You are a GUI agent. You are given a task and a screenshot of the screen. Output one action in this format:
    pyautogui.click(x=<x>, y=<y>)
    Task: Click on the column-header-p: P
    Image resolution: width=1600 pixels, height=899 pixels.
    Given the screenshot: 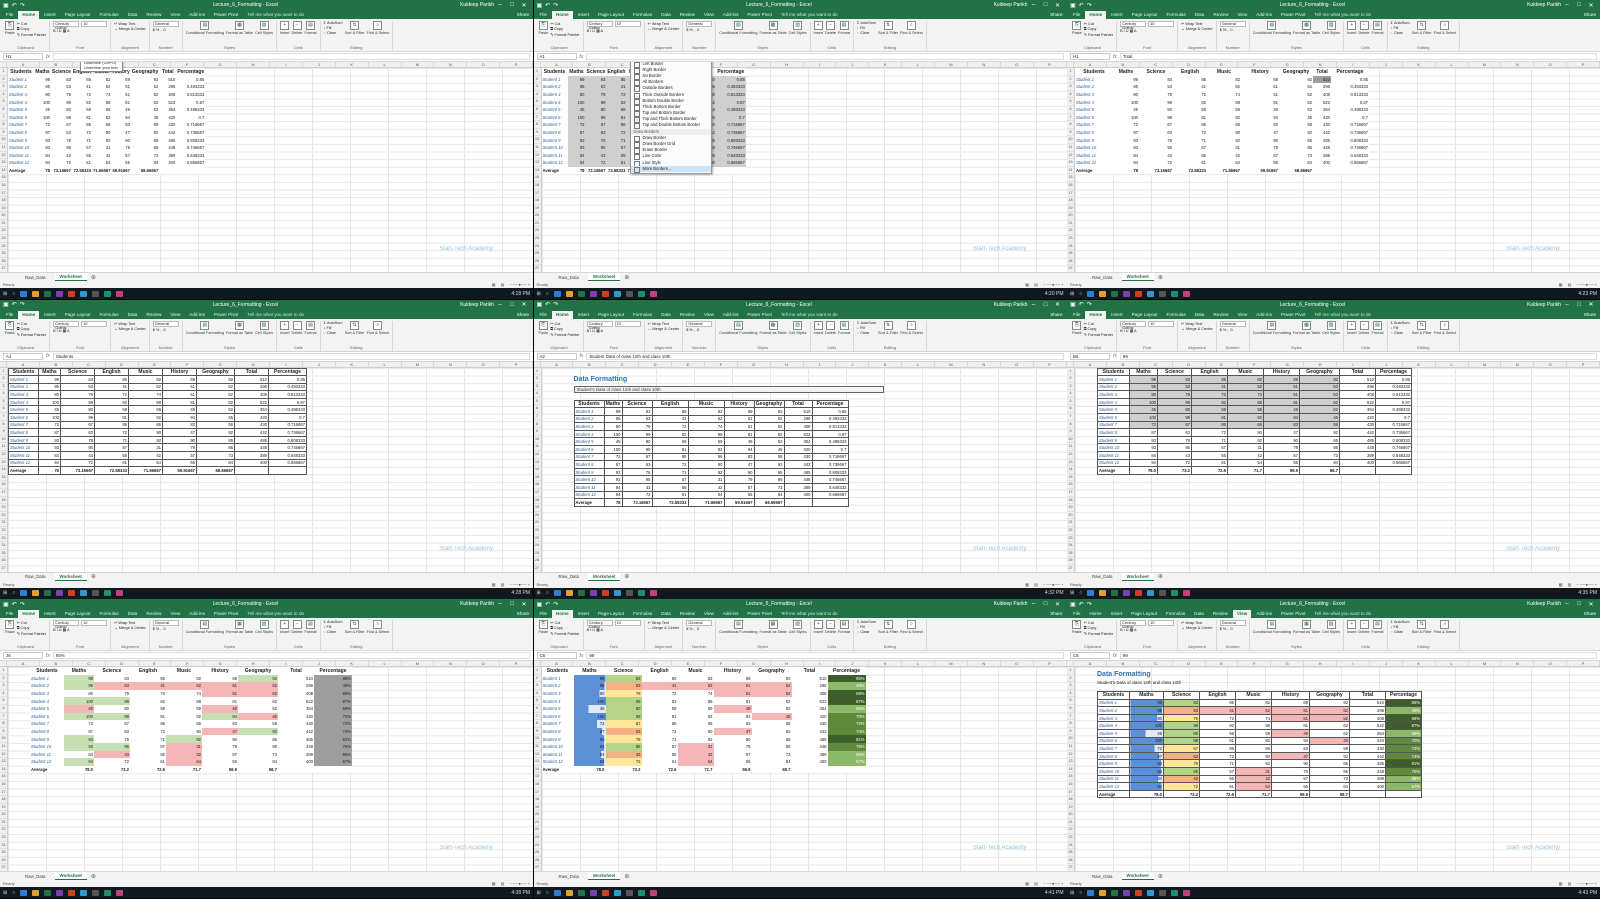 What is the action you would take?
    pyautogui.click(x=1050, y=663)
    